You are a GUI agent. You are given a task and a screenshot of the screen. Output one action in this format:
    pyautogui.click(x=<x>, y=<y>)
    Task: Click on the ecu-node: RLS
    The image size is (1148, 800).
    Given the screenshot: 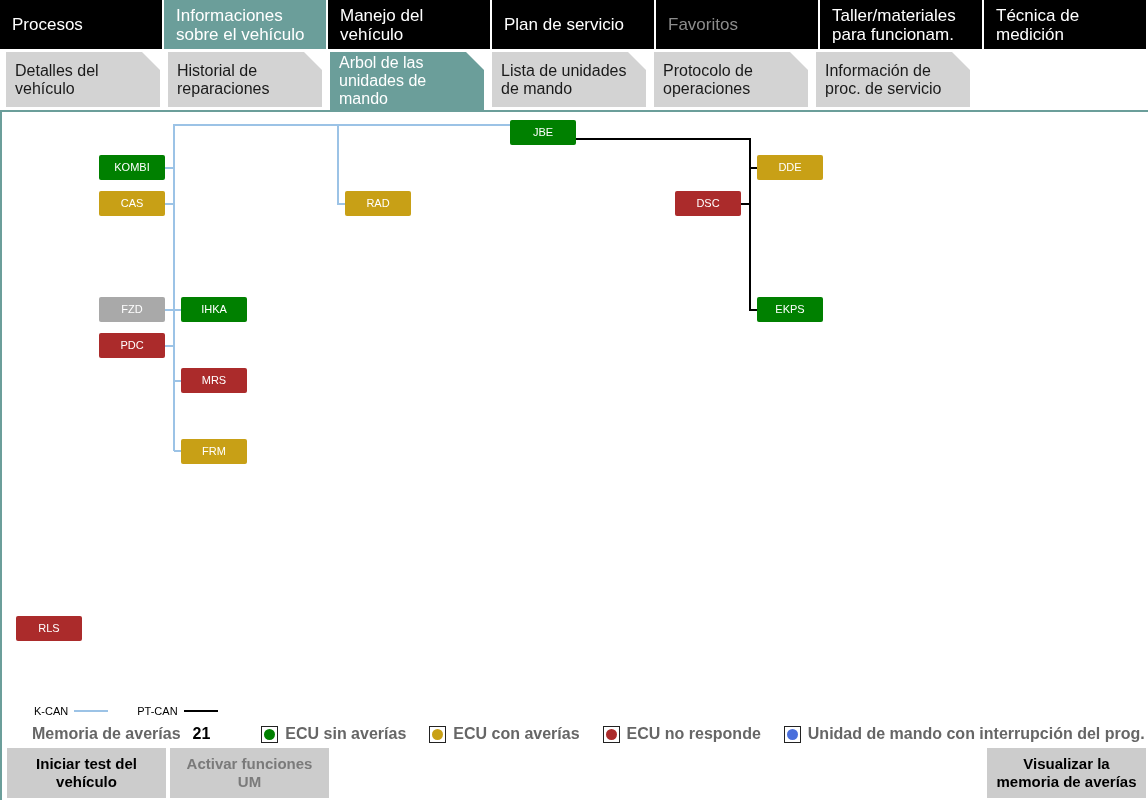 What is the action you would take?
    pyautogui.click(x=49, y=628)
    